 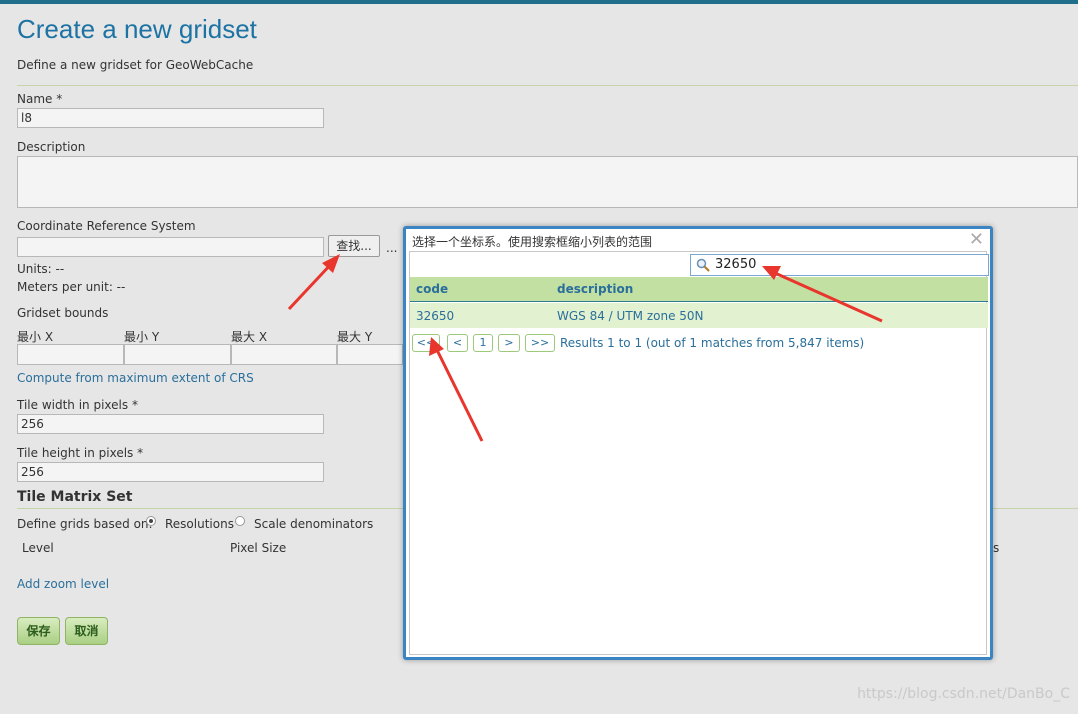 I want to click on units-label: Units: --, so click(x=41, y=269).